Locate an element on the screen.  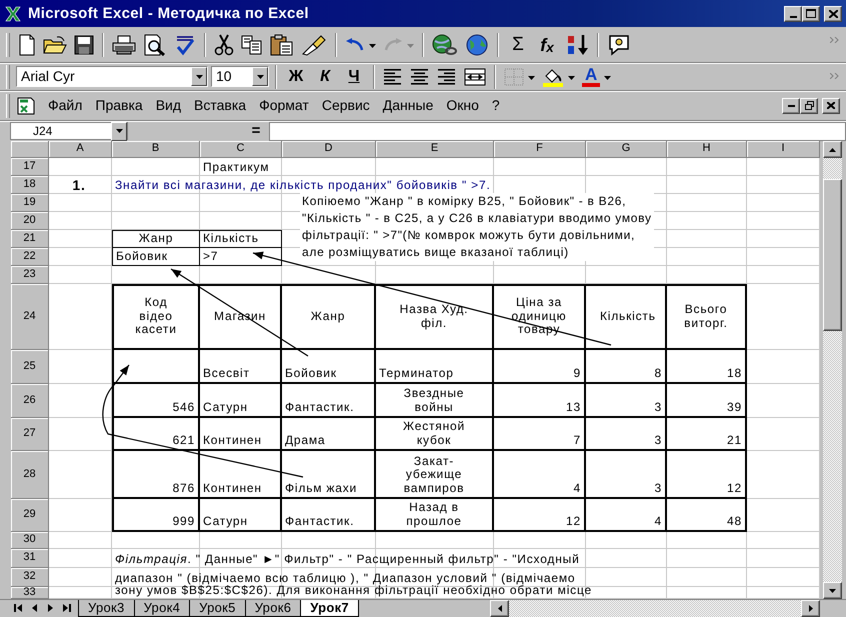
spreadsheet-cell: Жестяной кубок is located at coordinates (435, 434).